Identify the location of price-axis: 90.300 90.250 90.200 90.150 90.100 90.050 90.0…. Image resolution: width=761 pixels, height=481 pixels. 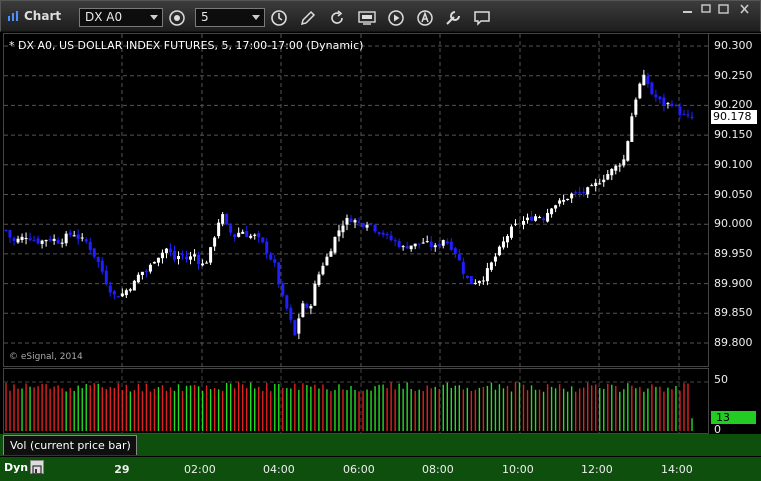
(735, 200).